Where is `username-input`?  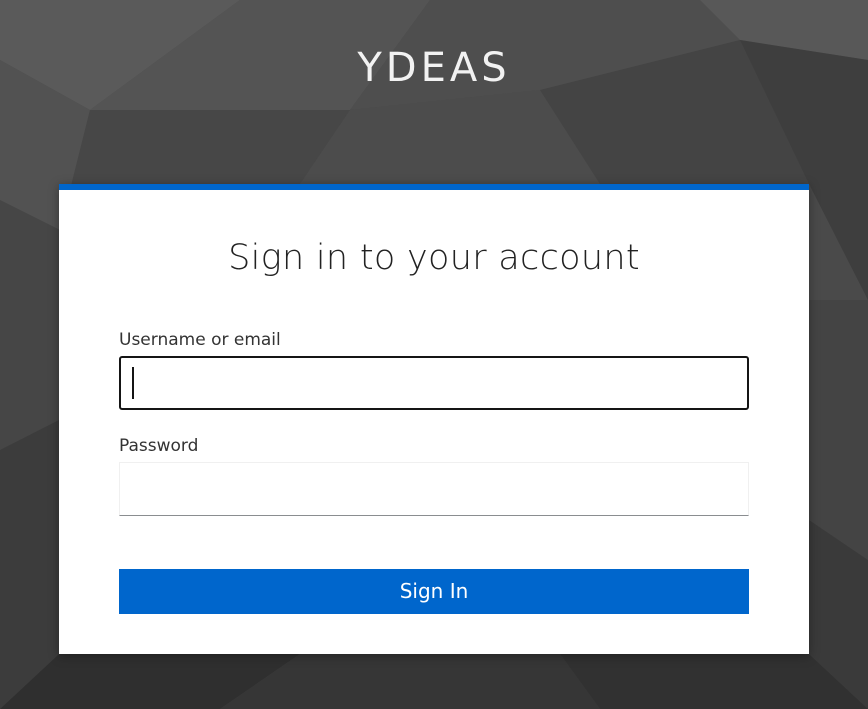 username-input is located at coordinates (434, 383).